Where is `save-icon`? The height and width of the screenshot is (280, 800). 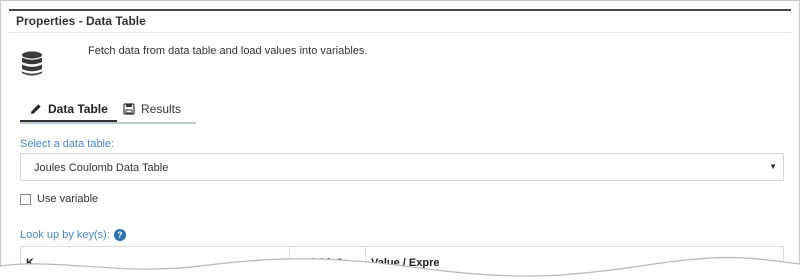 save-icon is located at coordinates (129, 109).